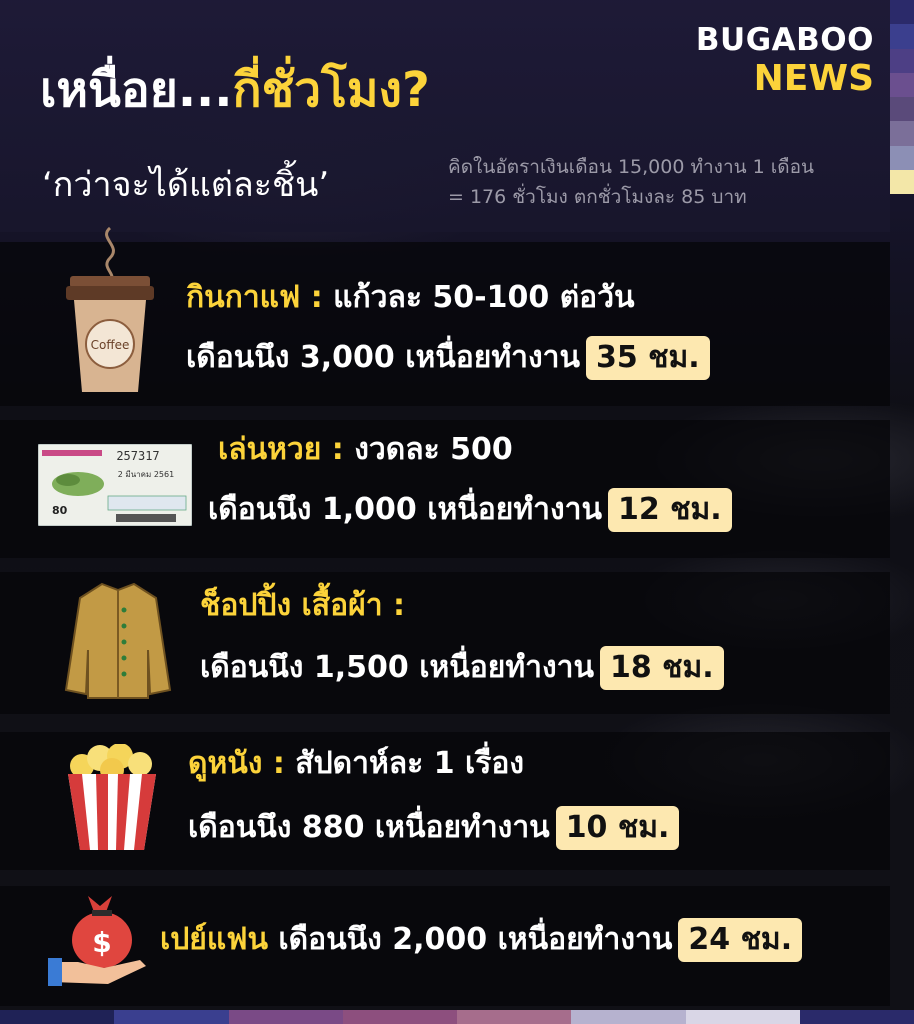 This screenshot has width=914, height=1024. I want to click on note-line1: คิดในอัตราเงินเดือน 15,000 ทำงาน 1 เดือน, so click(631, 167).